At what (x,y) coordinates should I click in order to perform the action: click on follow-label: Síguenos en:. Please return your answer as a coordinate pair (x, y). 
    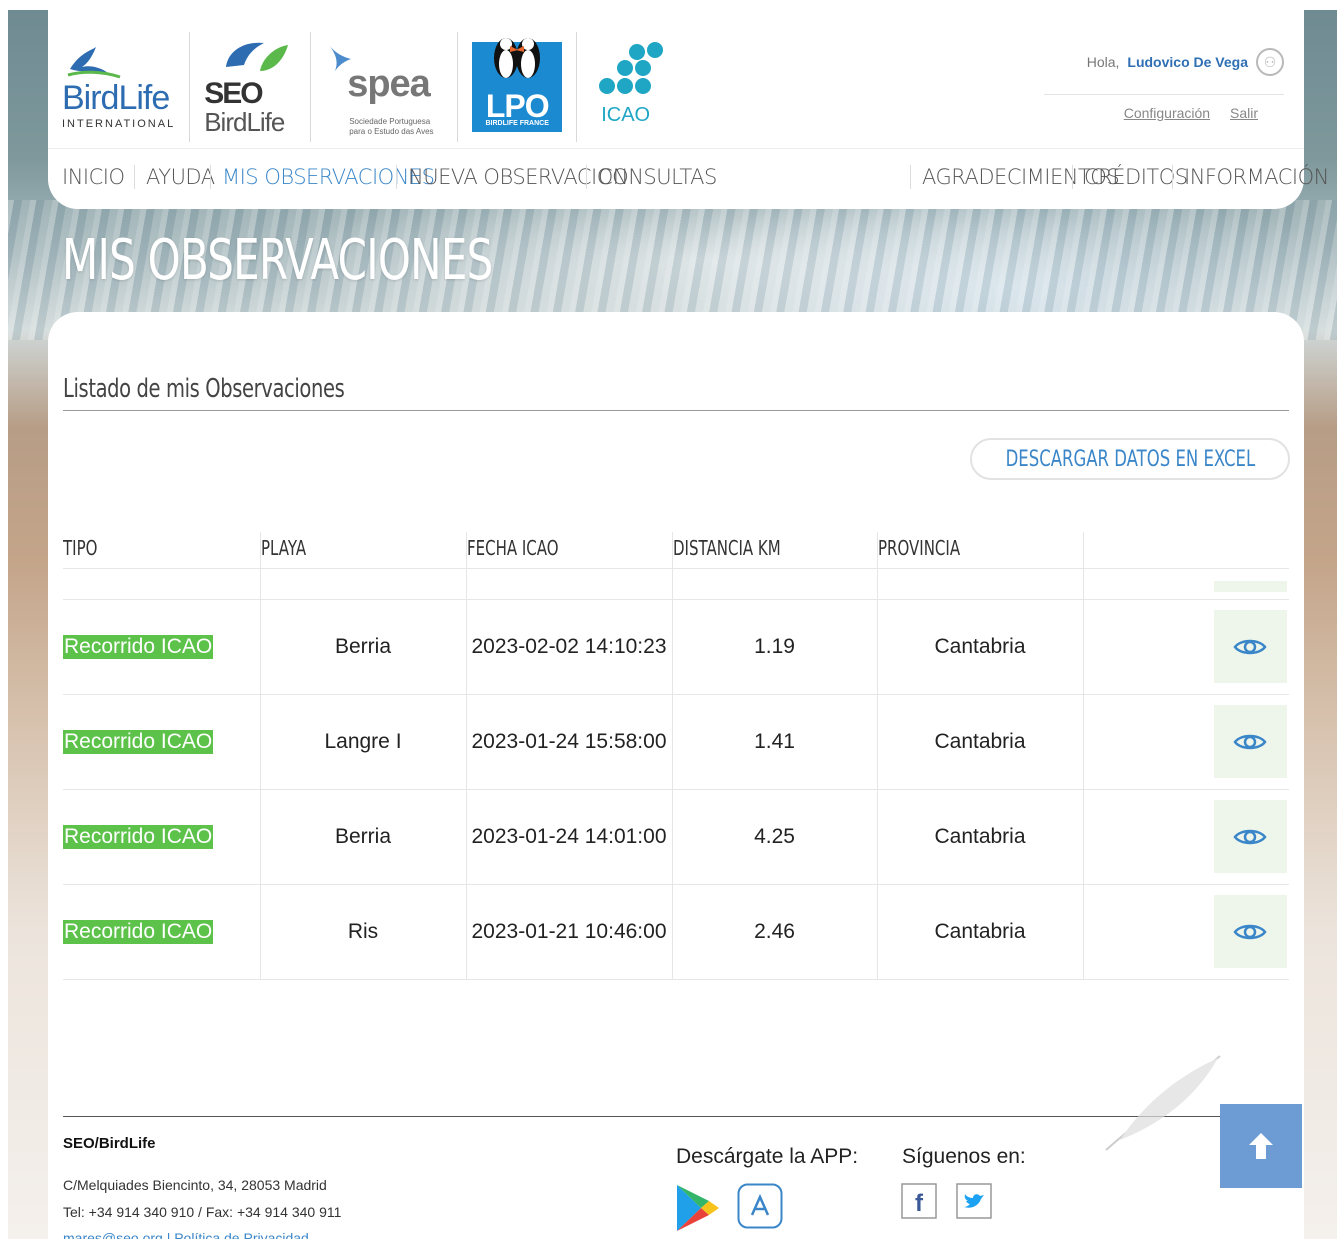
    Looking at the image, I should click on (964, 1156).